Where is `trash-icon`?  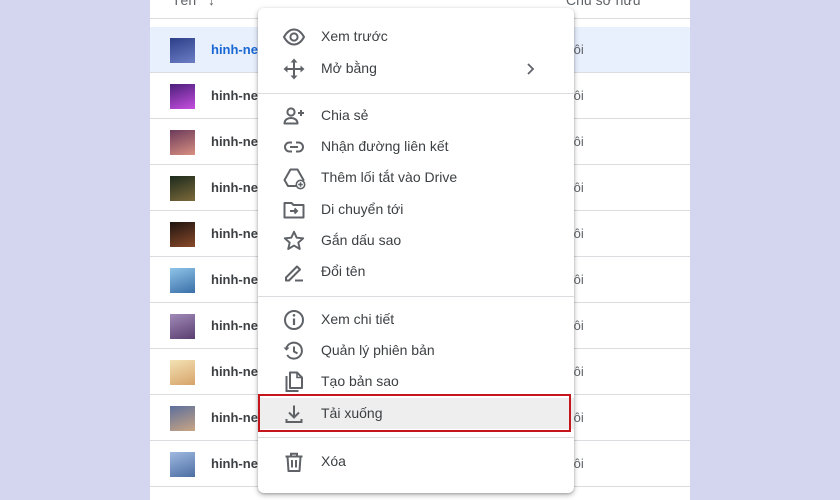 trash-icon is located at coordinates (294, 462).